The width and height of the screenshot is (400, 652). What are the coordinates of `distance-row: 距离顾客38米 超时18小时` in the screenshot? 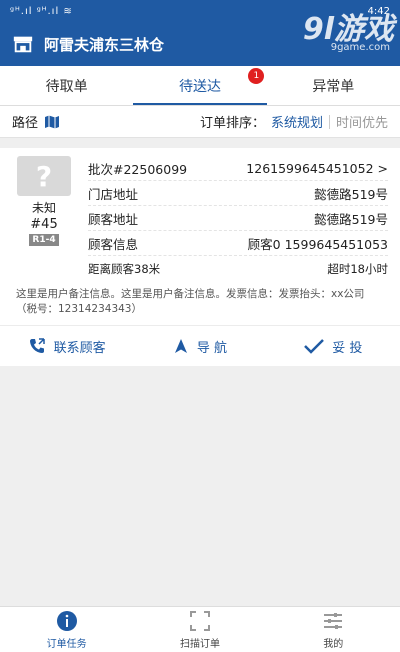 It's located at (238, 268).